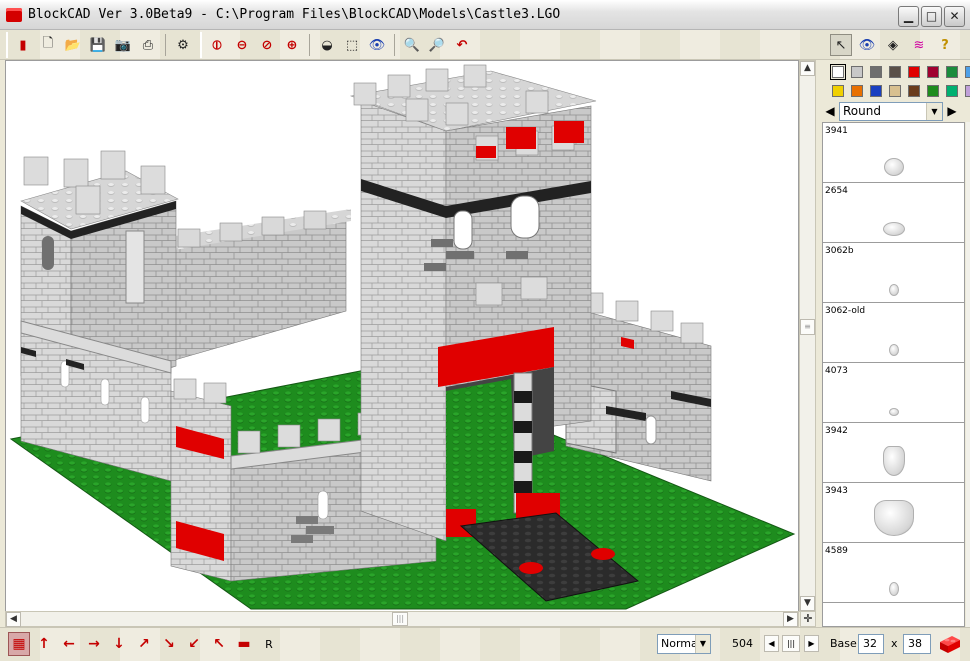 This screenshot has height=661, width=970. Describe the element at coordinates (13, 619) in the screenshot. I see `scroll-left-icon: ◀` at that location.